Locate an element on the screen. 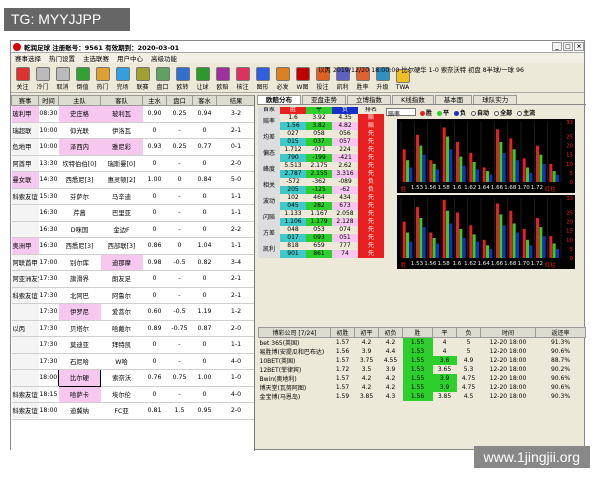 The image size is (600, 480). toolbar-button: 图形 is located at coordinates (262, 79).